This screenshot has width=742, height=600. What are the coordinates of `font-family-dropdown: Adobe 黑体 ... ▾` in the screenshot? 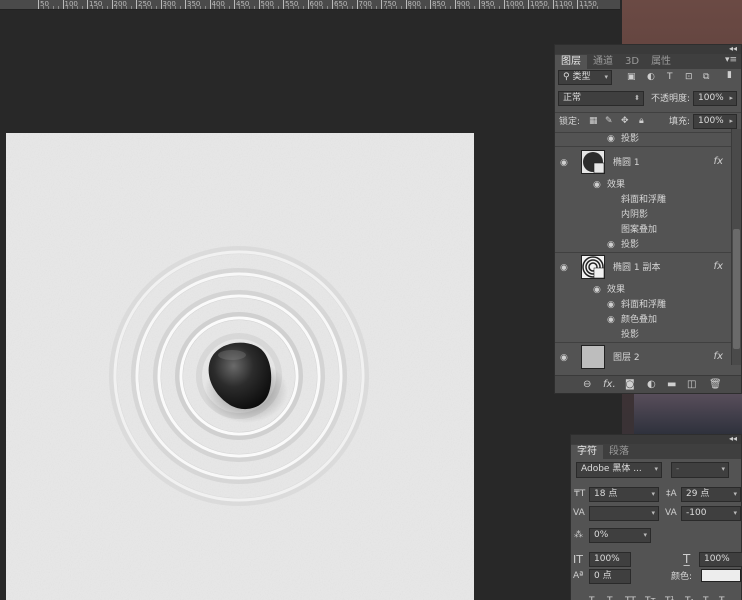 It's located at (619, 470).